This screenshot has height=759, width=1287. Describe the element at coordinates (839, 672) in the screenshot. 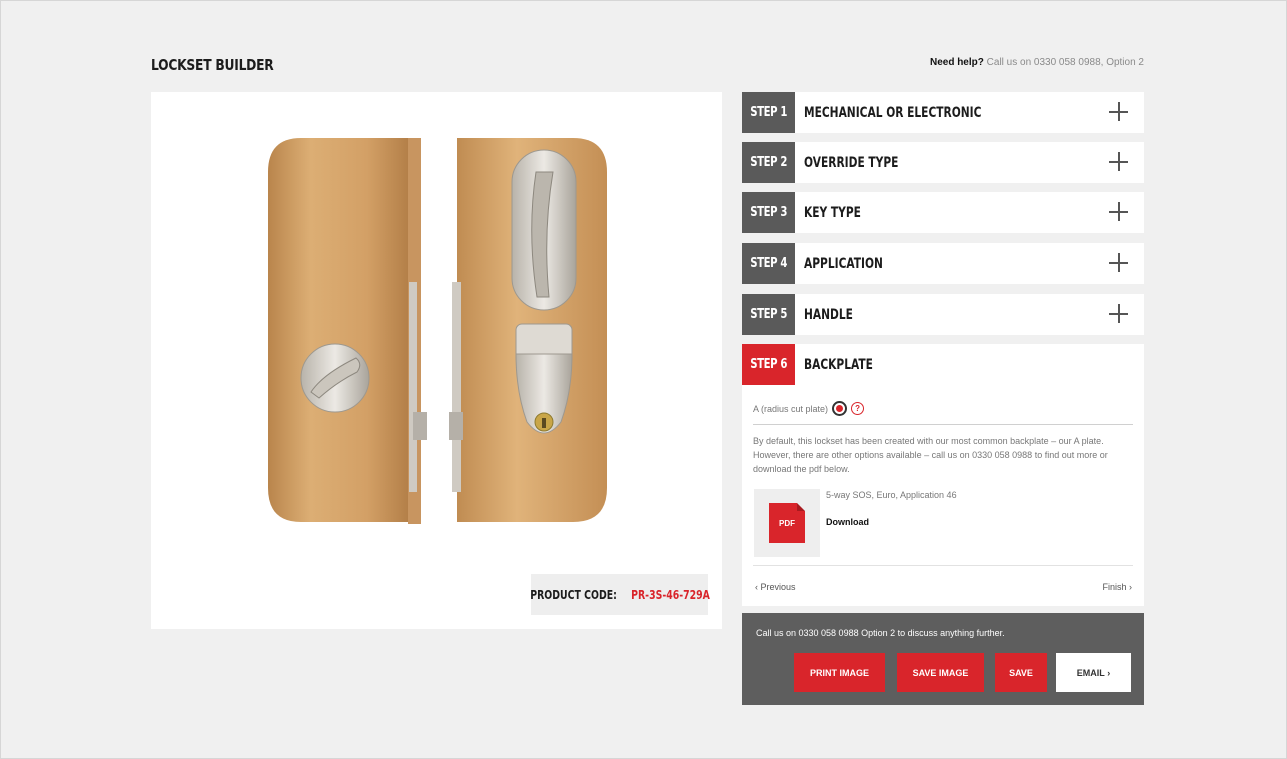

I see `print-image-button: PRINT IMAGE` at that location.